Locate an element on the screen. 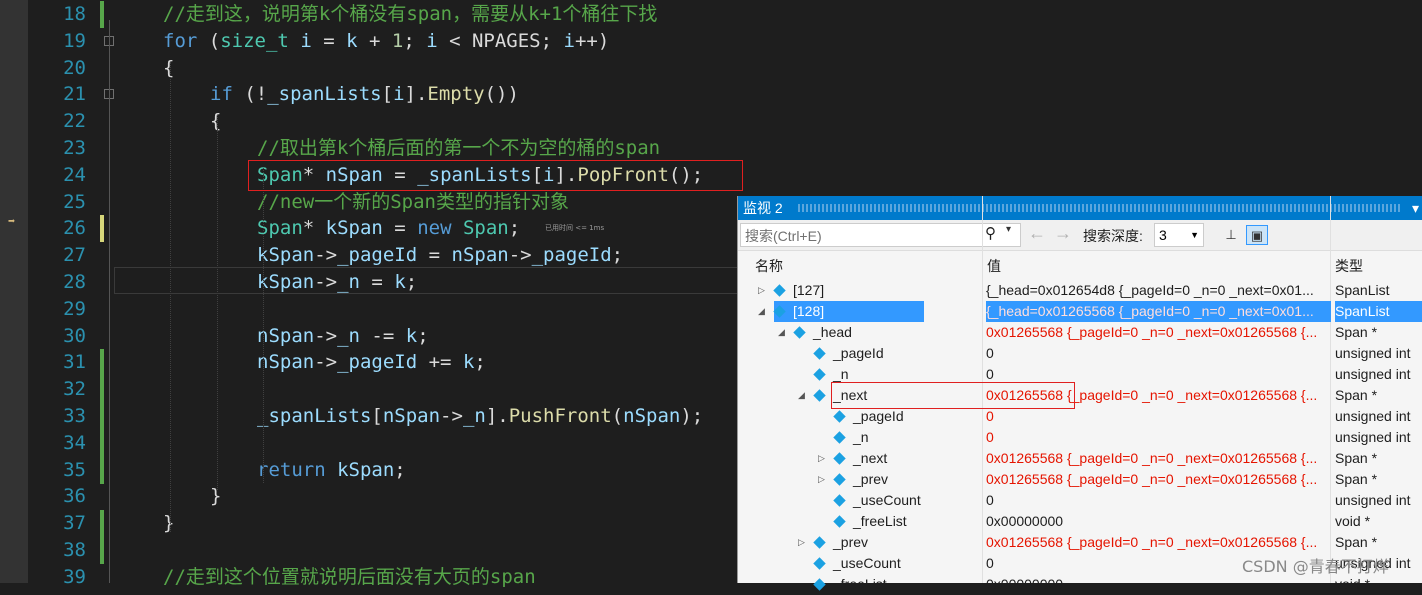 This screenshot has width=1422, height=595. code-token: ; is located at coordinates (480, 362).